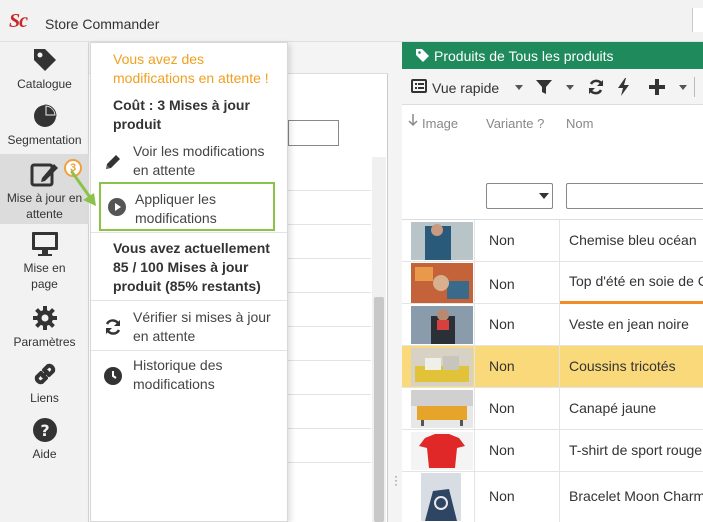 The height and width of the screenshot is (522, 703). Describe the element at coordinates (413, 120) in the screenshot. I see `sort-down-icon` at that location.